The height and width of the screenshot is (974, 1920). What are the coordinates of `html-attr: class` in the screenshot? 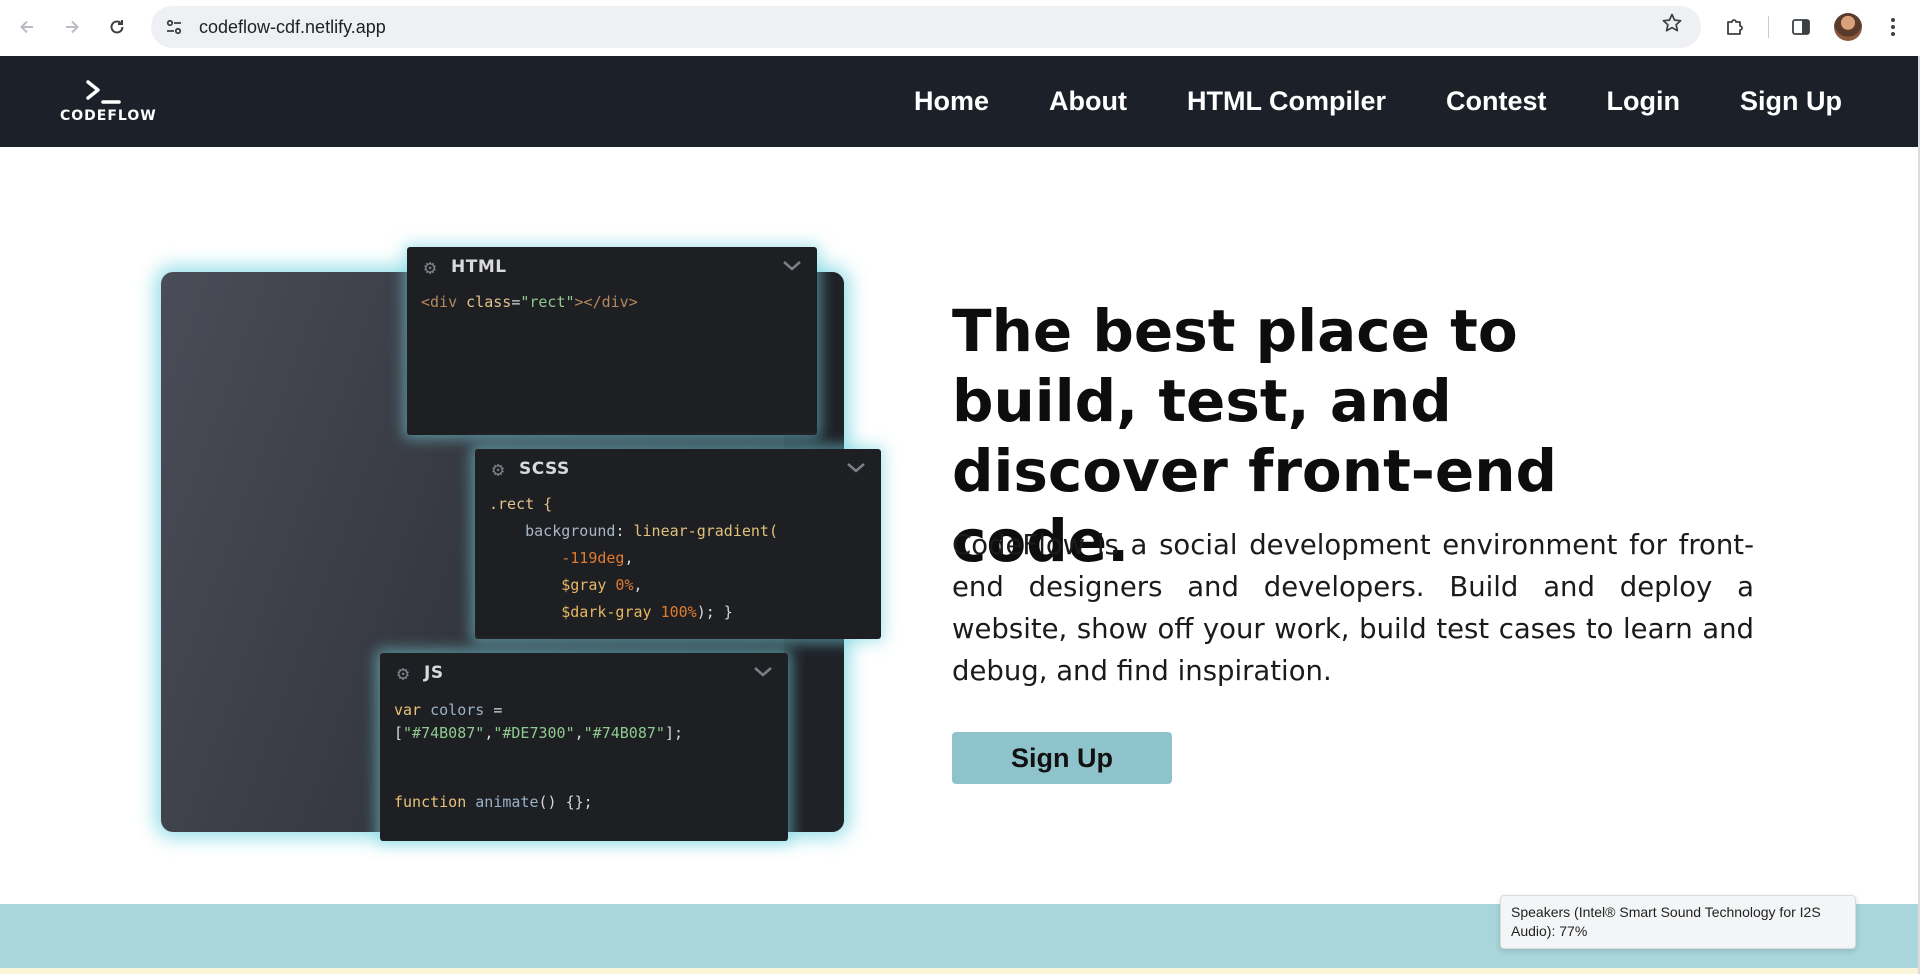 It's located at (489, 302).